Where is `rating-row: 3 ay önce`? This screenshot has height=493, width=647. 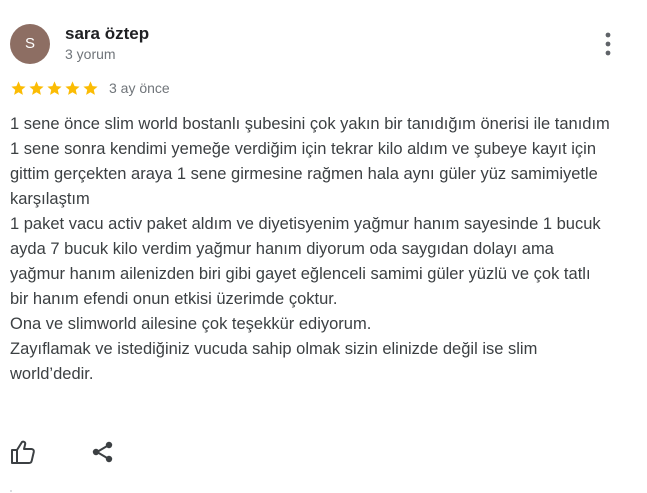 rating-row: 3 ay önce is located at coordinates (90, 88).